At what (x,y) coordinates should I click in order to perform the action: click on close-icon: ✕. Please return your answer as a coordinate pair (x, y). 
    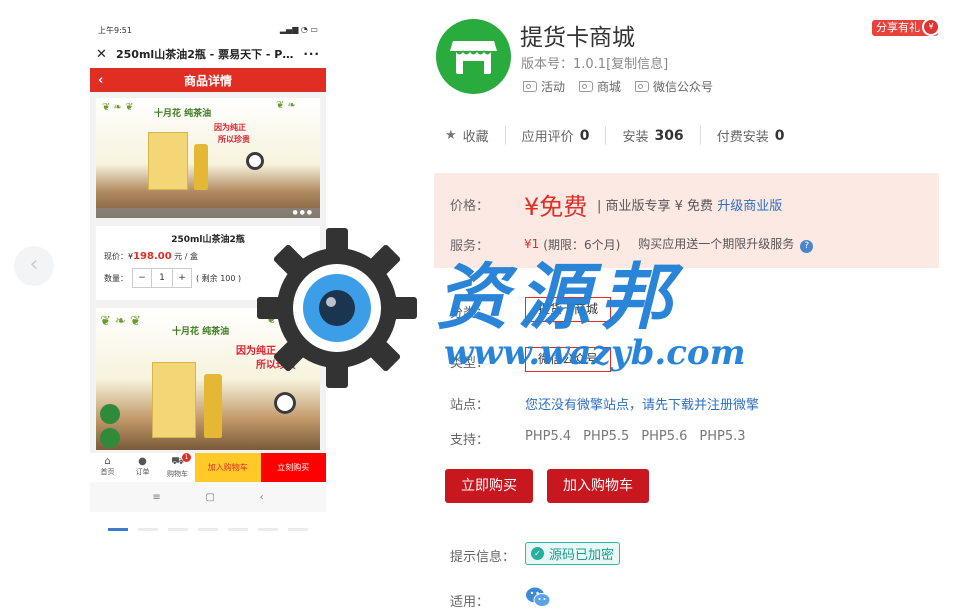
    Looking at the image, I should click on (101, 54).